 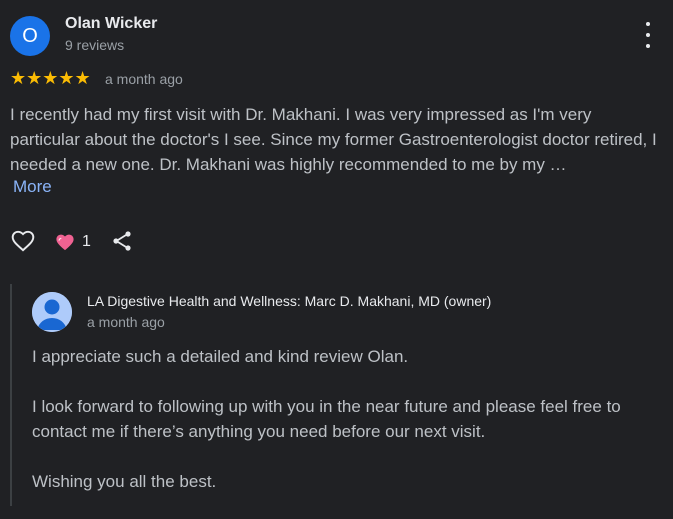 What do you see at coordinates (32, 187) in the screenshot?
I see `more-link: More` at bounding box center [32, 187].